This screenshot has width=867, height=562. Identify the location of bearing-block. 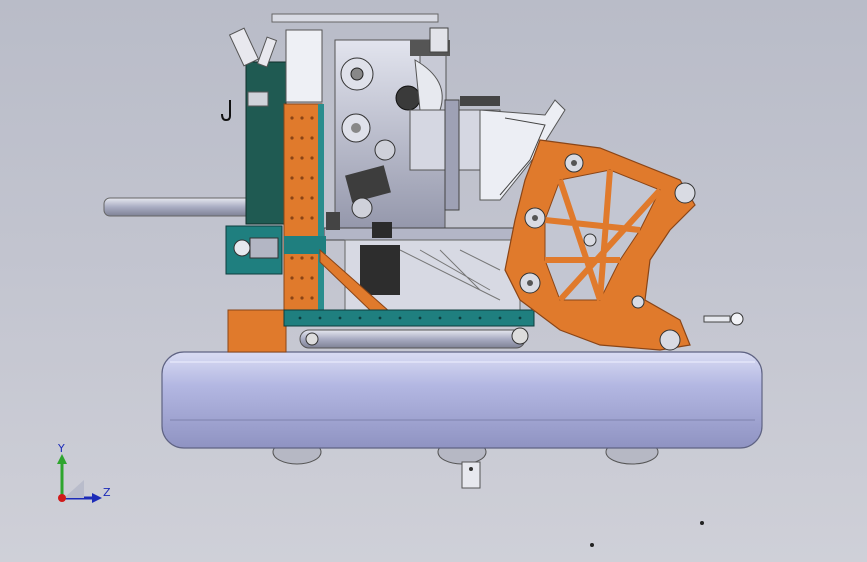
(254, 250).